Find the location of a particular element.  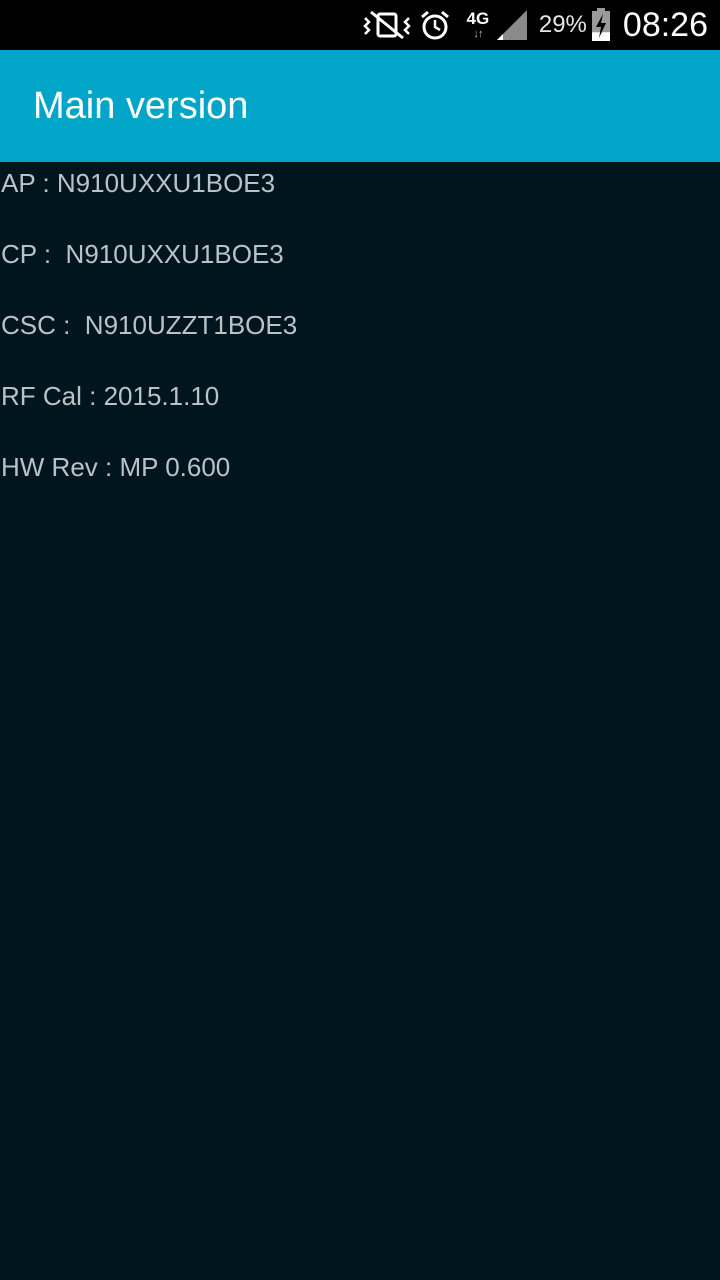

battery-charging-icon is located at coordinates (601, 25).